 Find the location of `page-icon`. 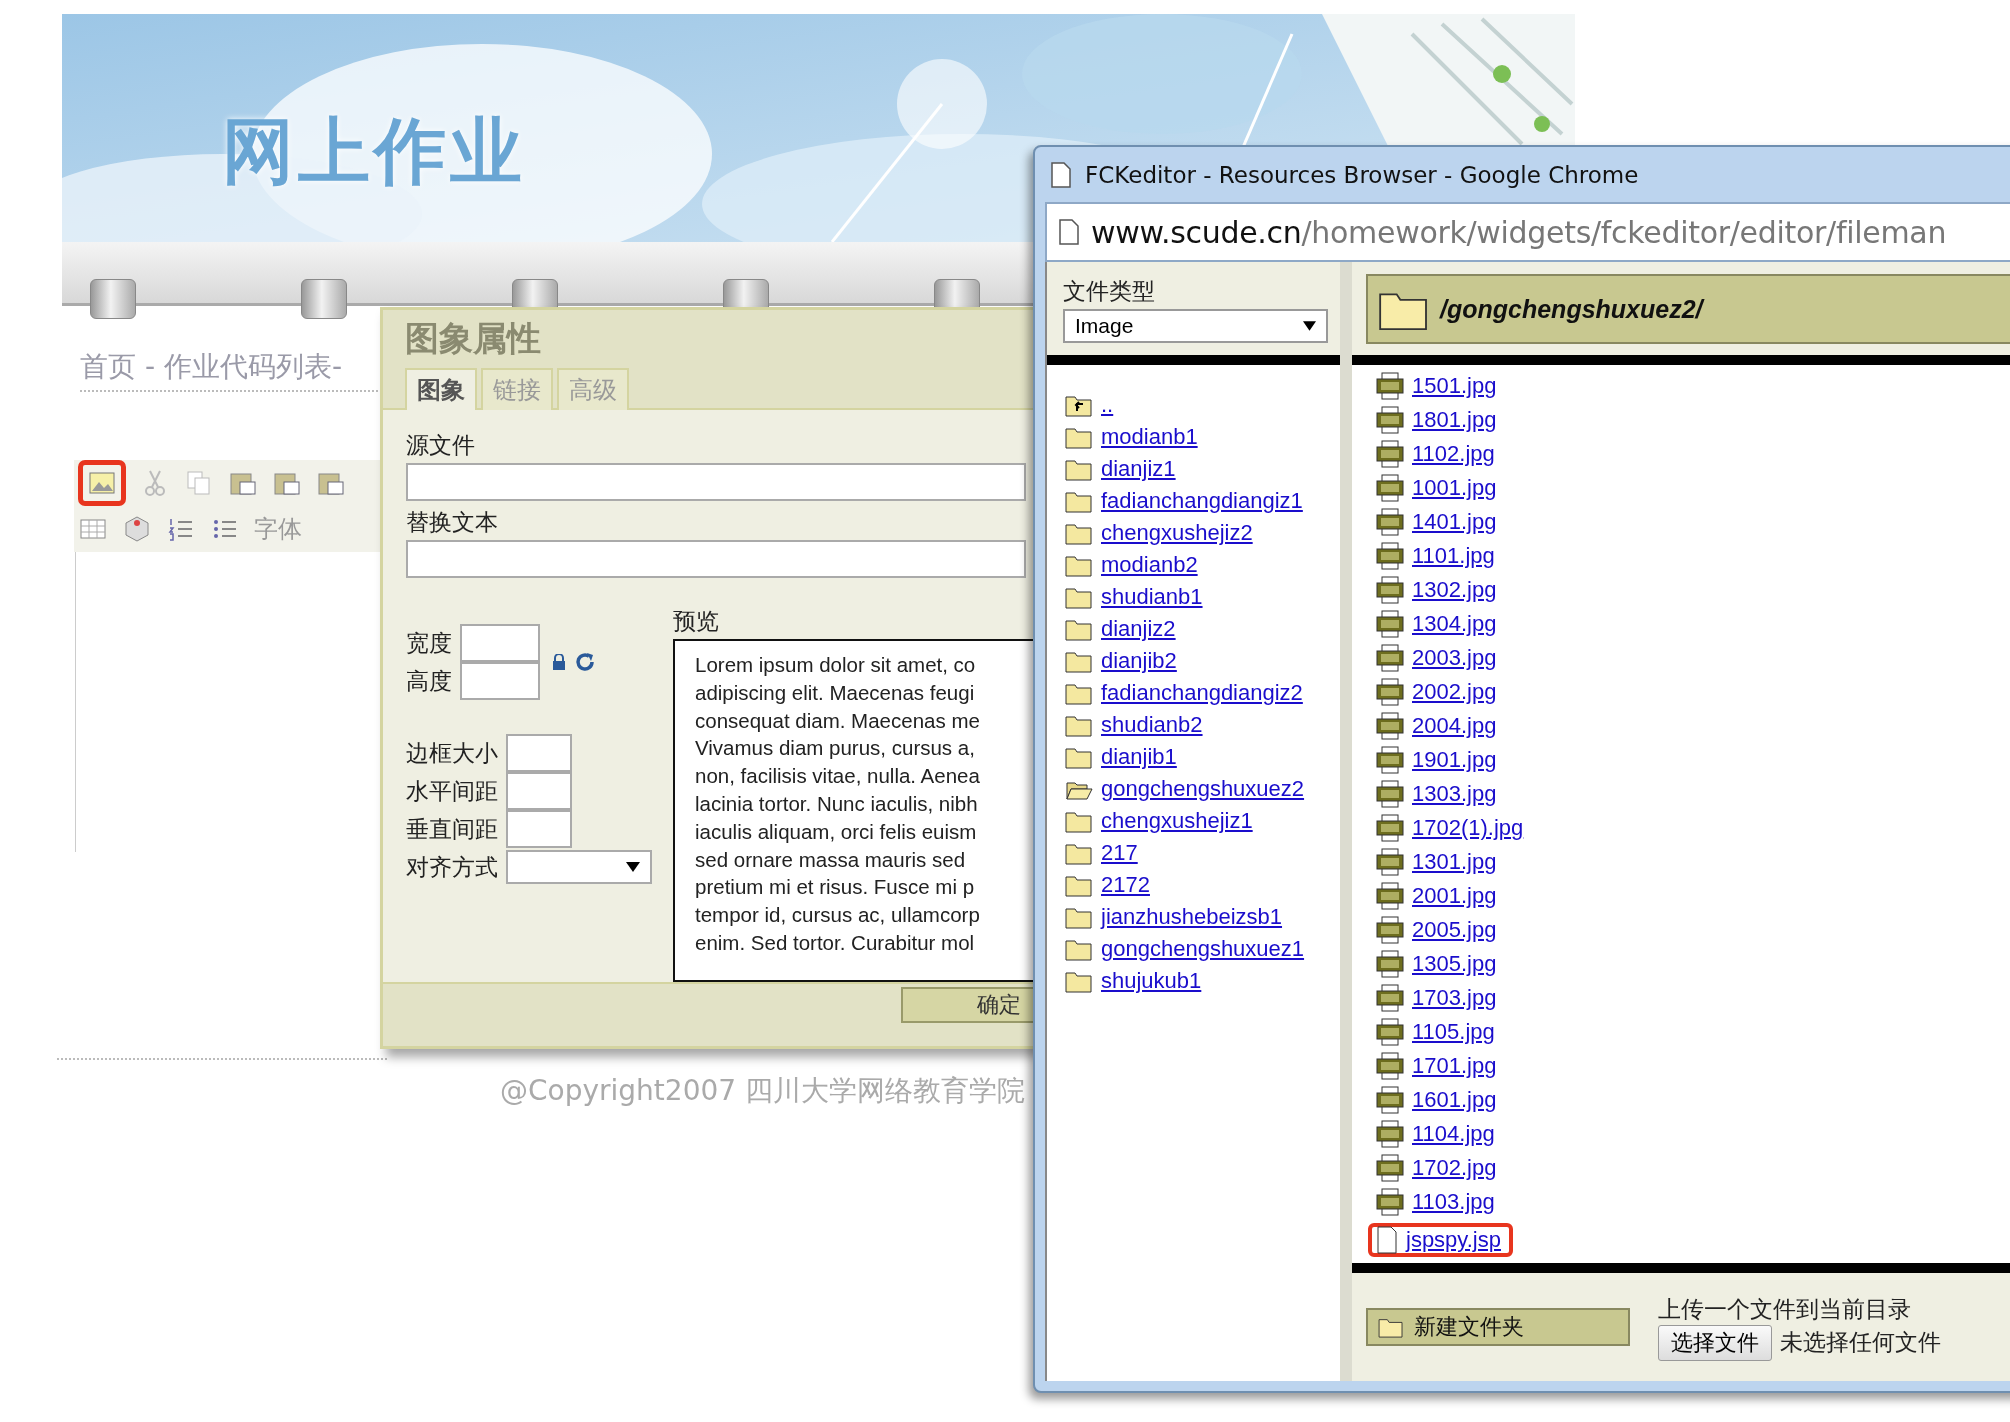

page-icon is located at coordinates (1061, 174).